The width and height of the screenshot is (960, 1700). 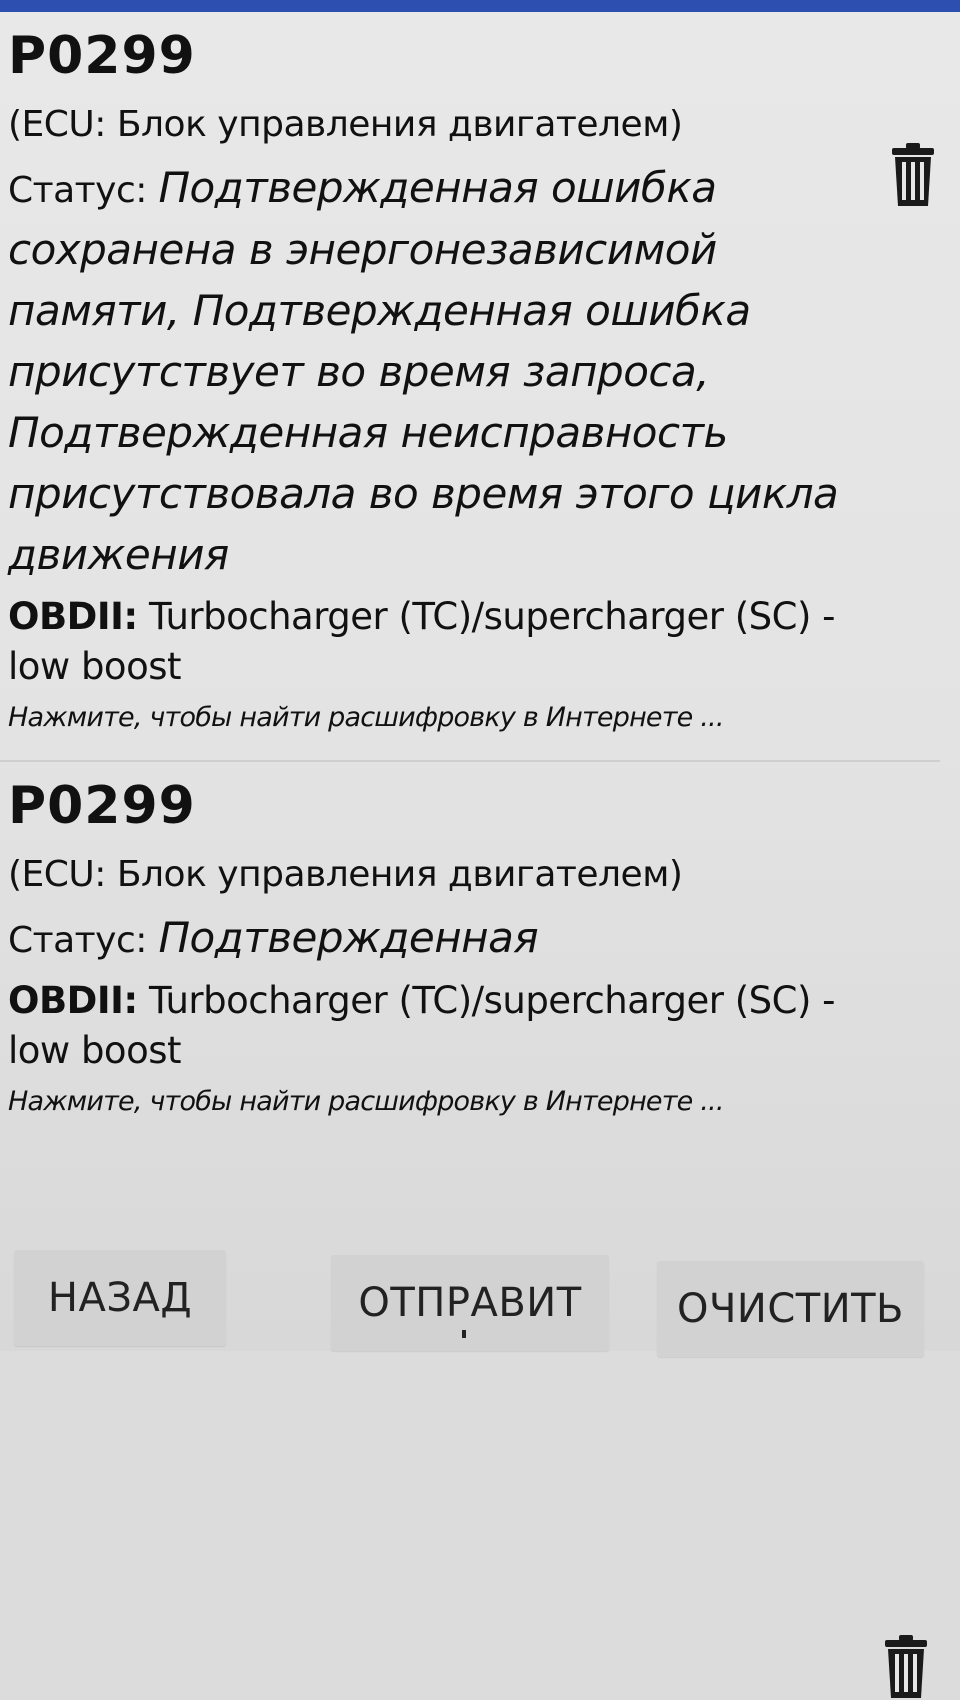 I want to click on status-bar-strip, so click(x=480, y=6).